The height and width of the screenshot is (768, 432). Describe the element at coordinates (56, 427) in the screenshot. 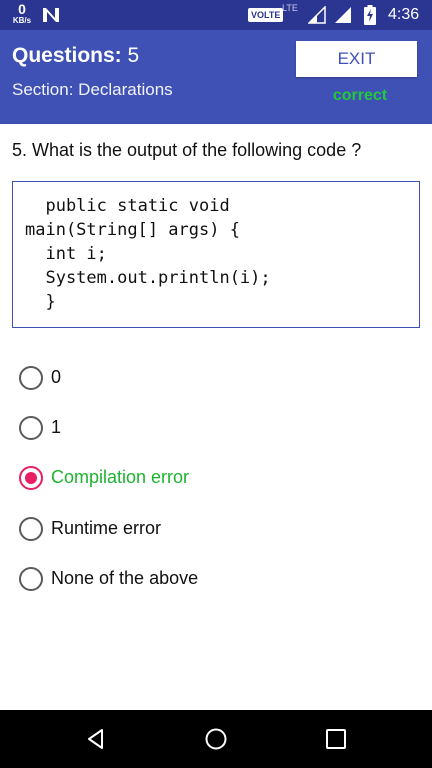

I see `option-label: 1` at that location.